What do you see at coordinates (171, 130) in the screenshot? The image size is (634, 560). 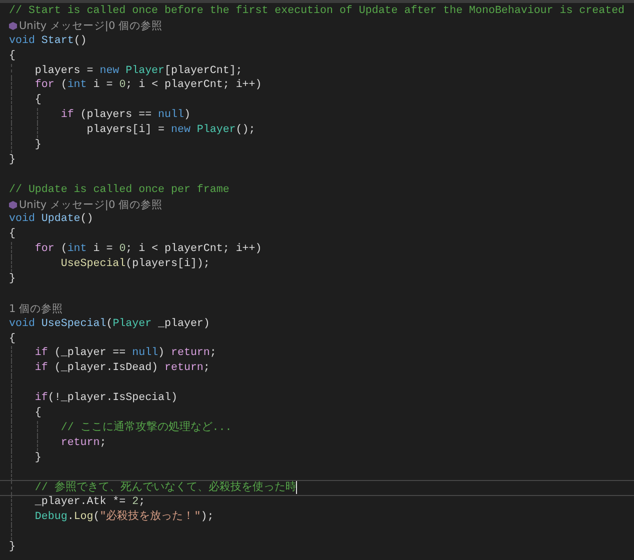 I see `code-line: players[i] = new Player();` at bounding box center [171, 130].